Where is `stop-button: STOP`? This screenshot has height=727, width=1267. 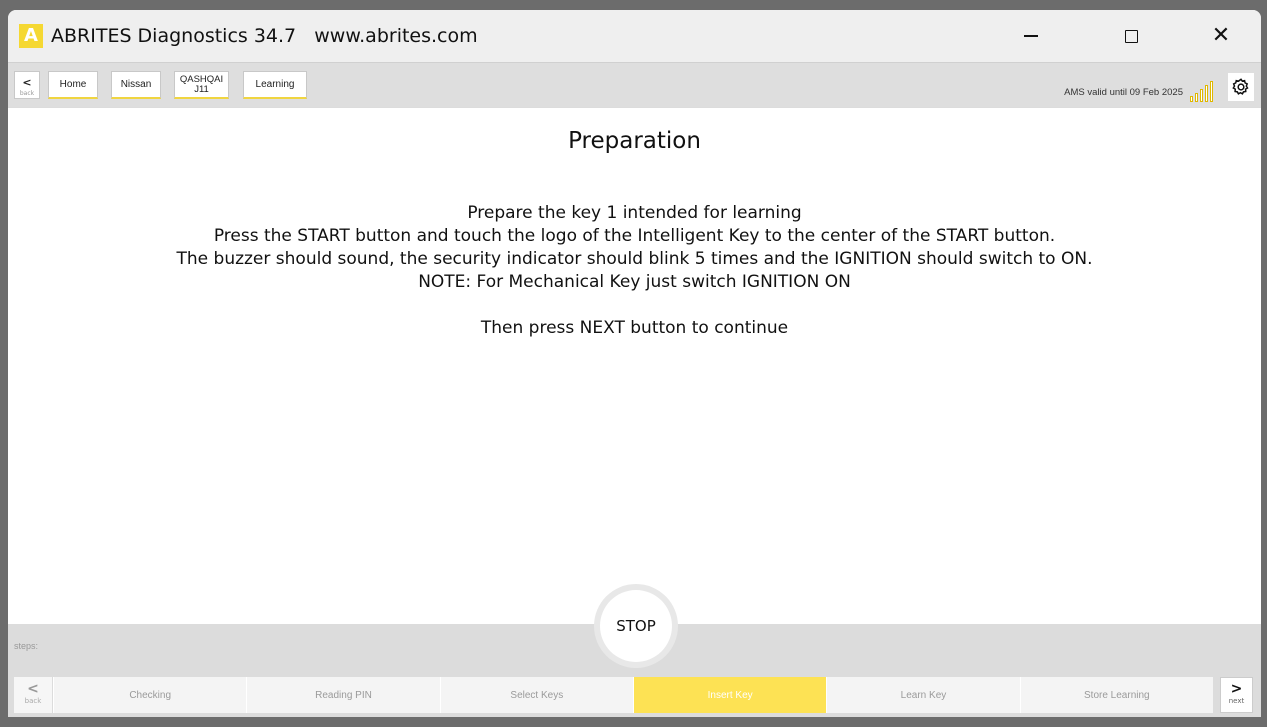
stop-button: STOP is located at coordinates (636, 626).